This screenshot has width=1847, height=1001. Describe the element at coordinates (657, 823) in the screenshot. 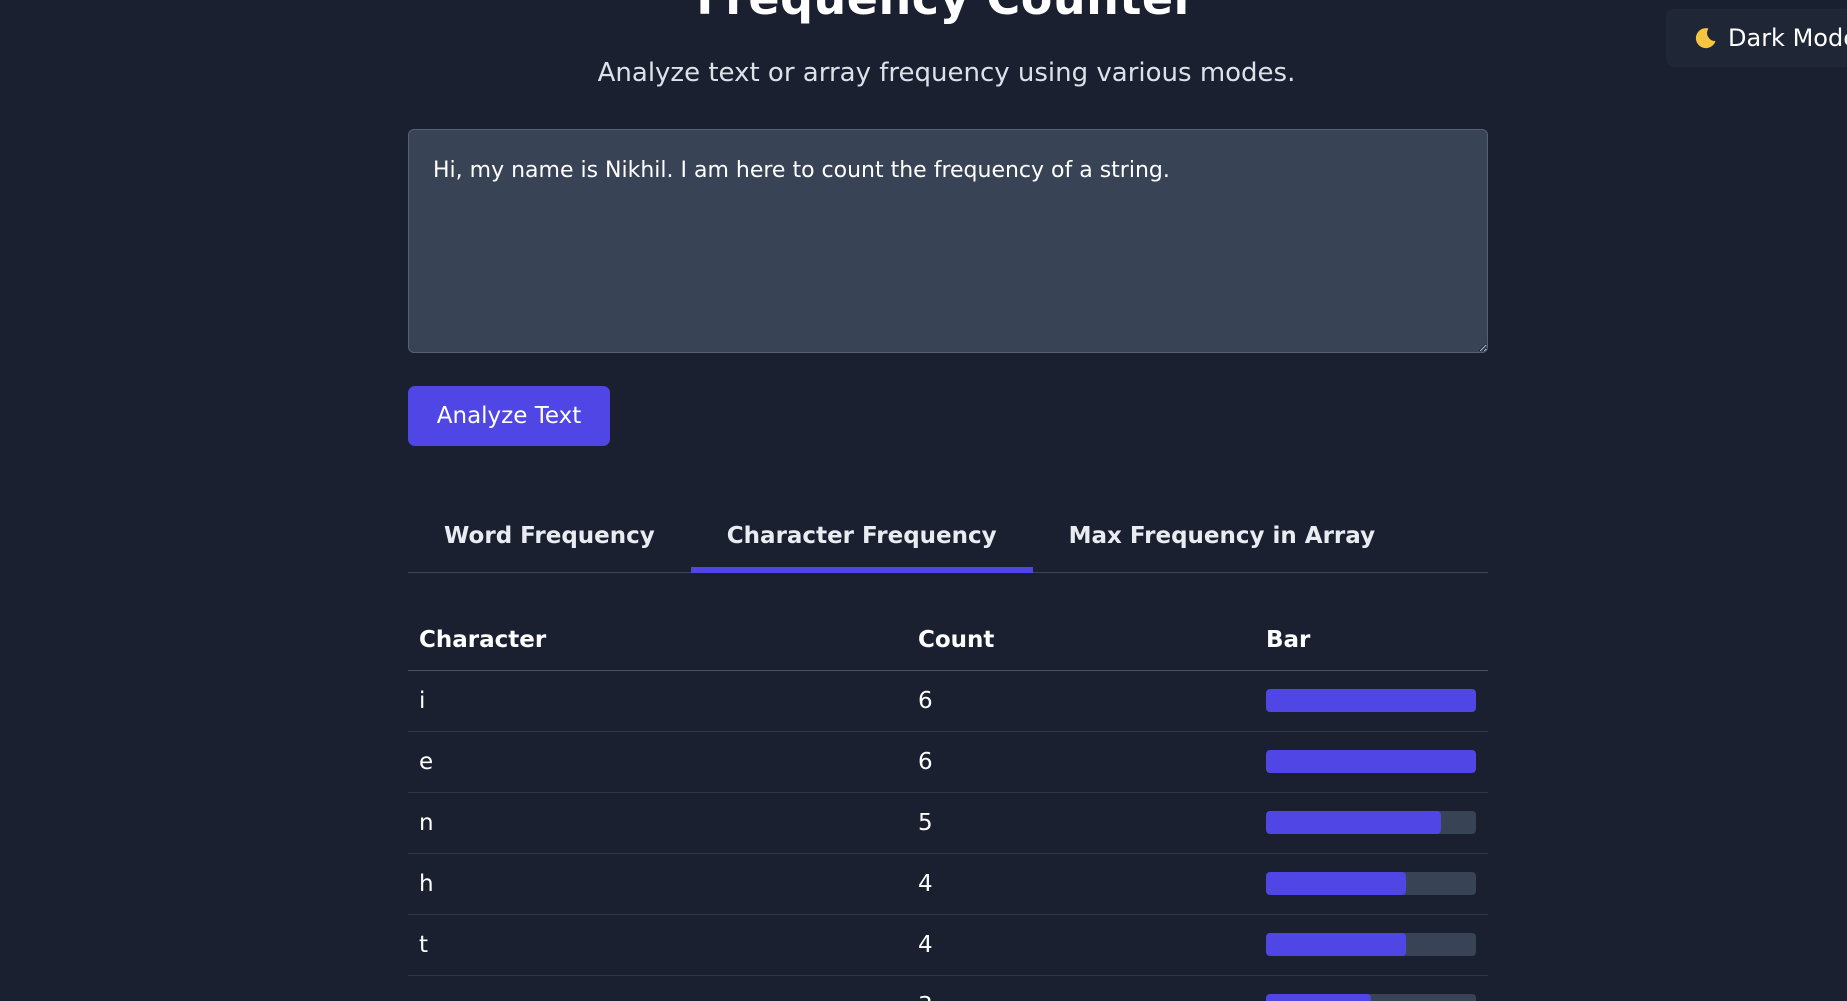

I see `character-cell: n` at that location.